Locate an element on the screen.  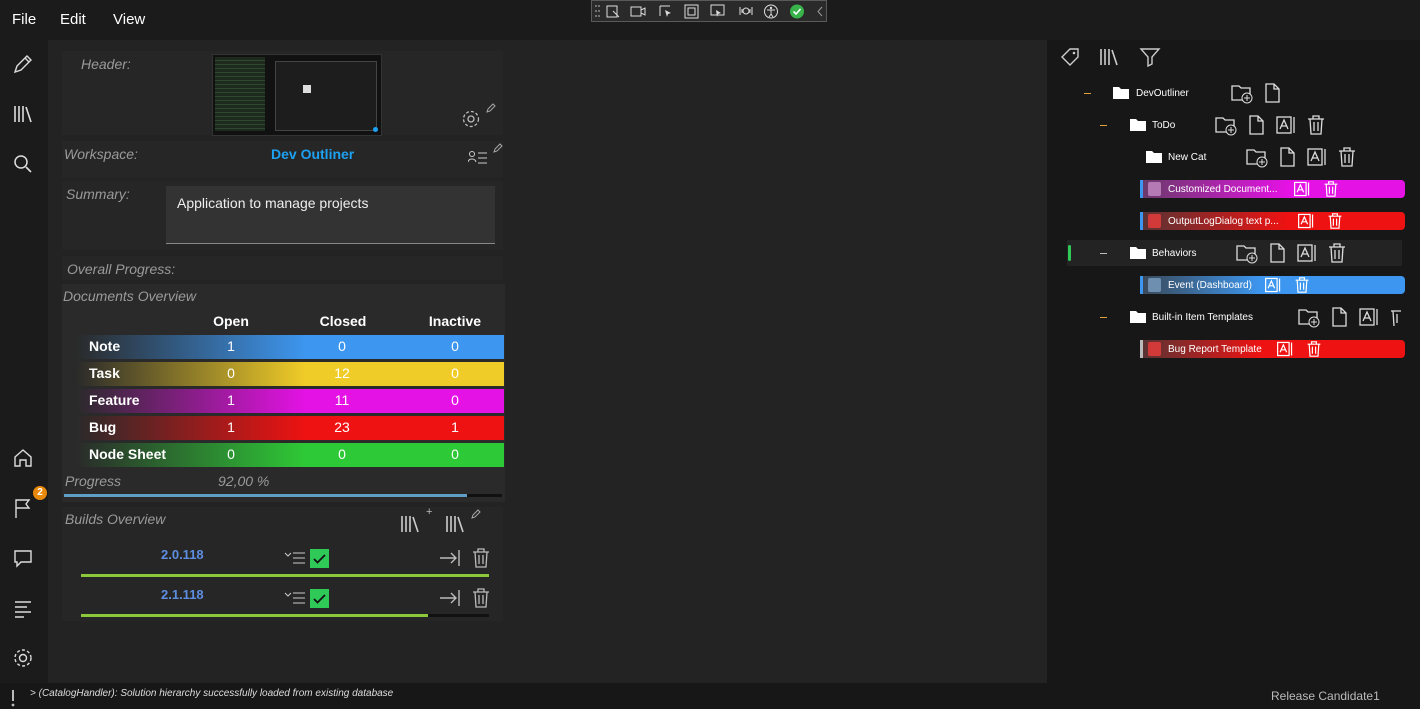
menu-file: File is located at coordinates (24, 19).